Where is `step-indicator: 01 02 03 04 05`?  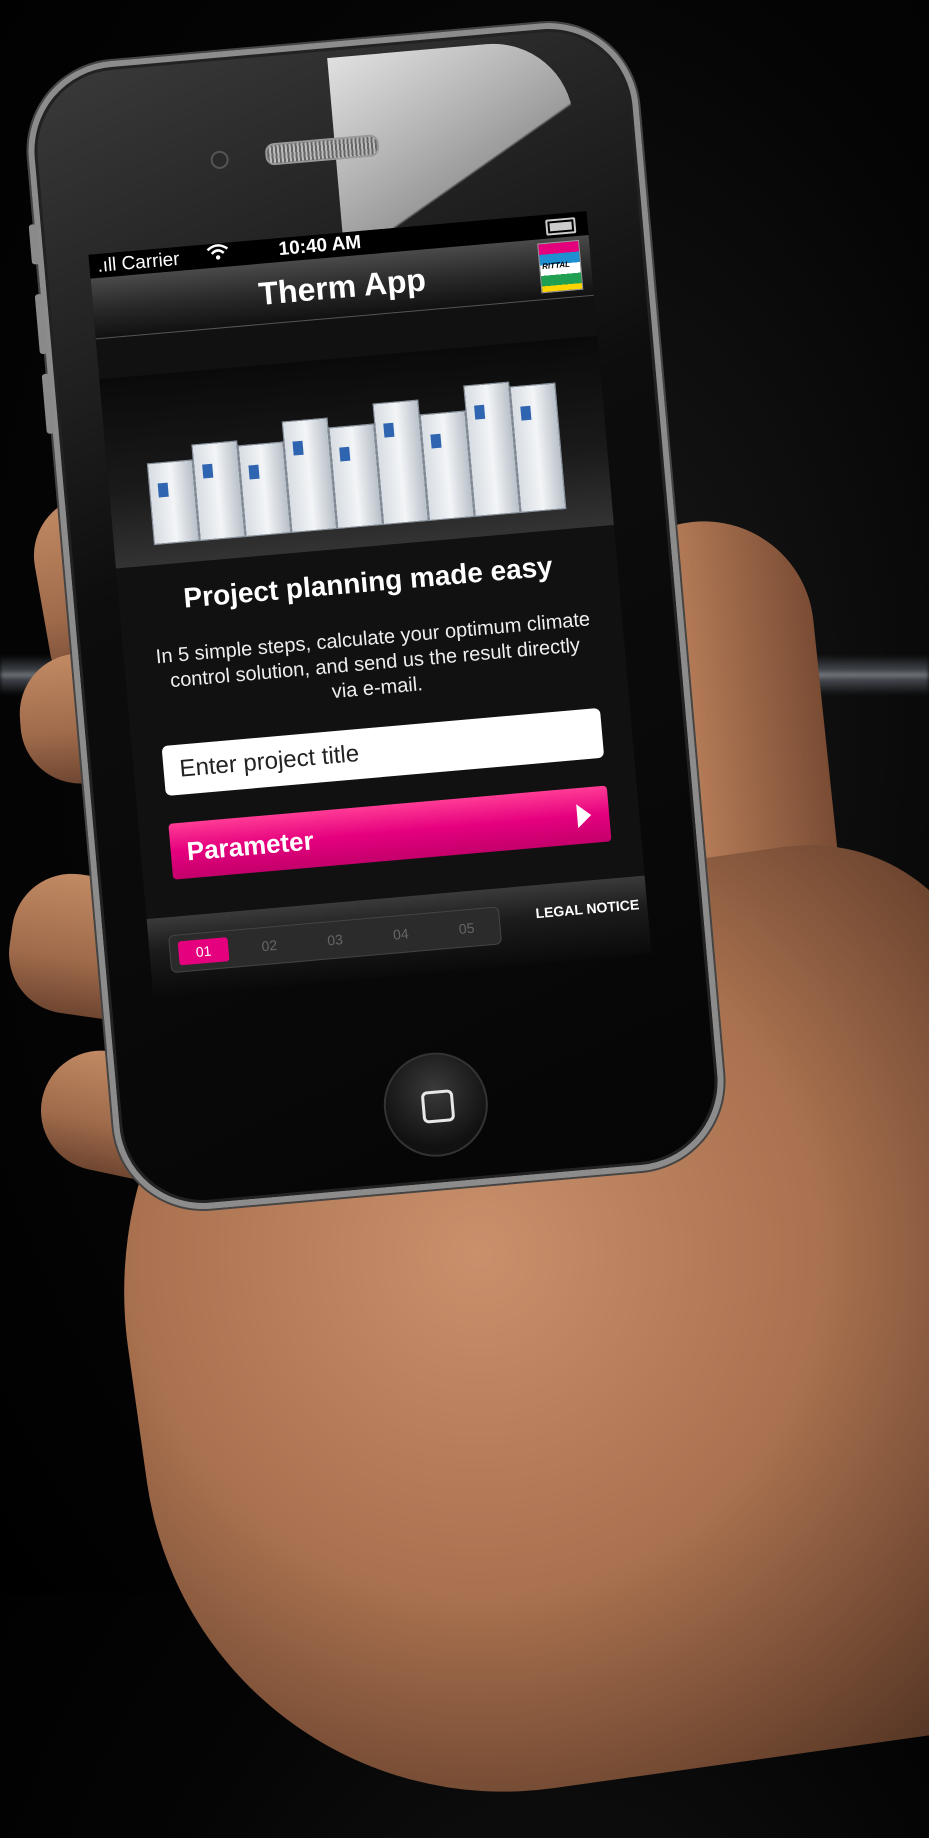 step-indicator: 01 02 03 04 05 is located at coordinates (335, 940).